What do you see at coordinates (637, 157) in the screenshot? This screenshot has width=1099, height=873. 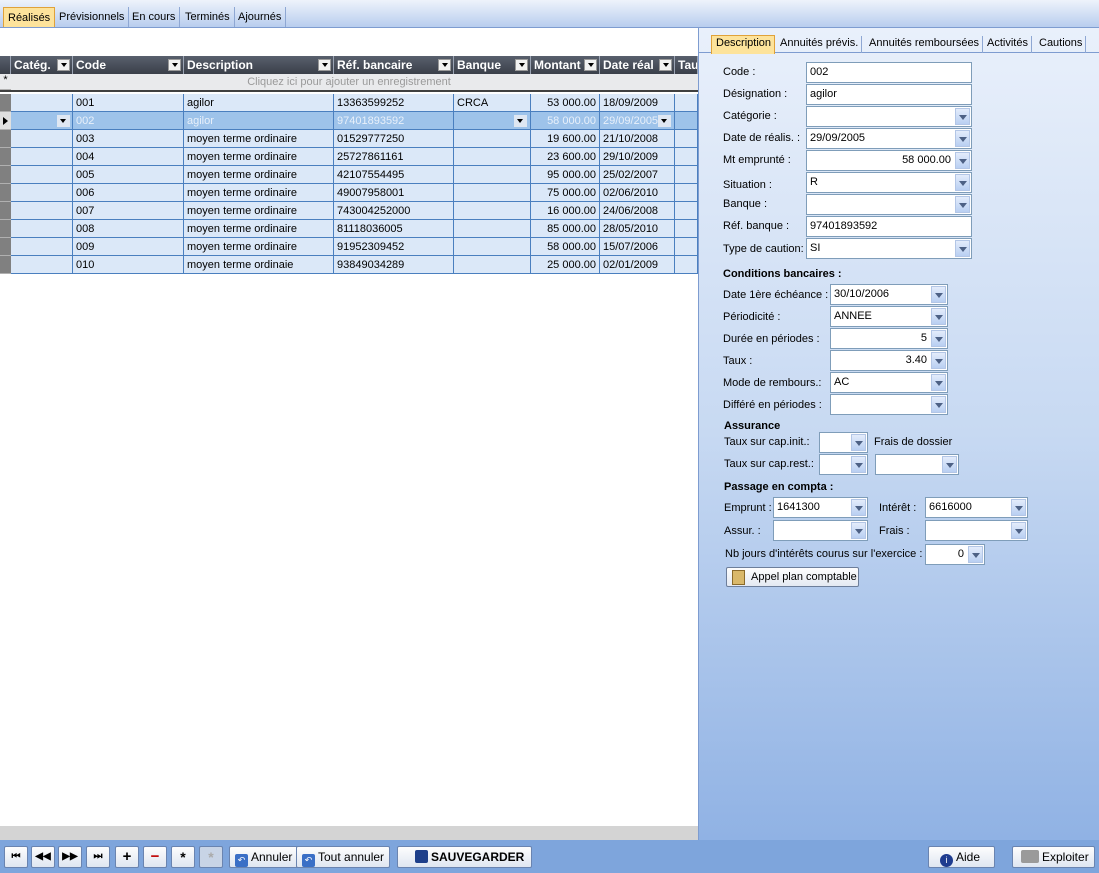 I see `cell-date: 29/10/2009` at bounding box center [637, 157].